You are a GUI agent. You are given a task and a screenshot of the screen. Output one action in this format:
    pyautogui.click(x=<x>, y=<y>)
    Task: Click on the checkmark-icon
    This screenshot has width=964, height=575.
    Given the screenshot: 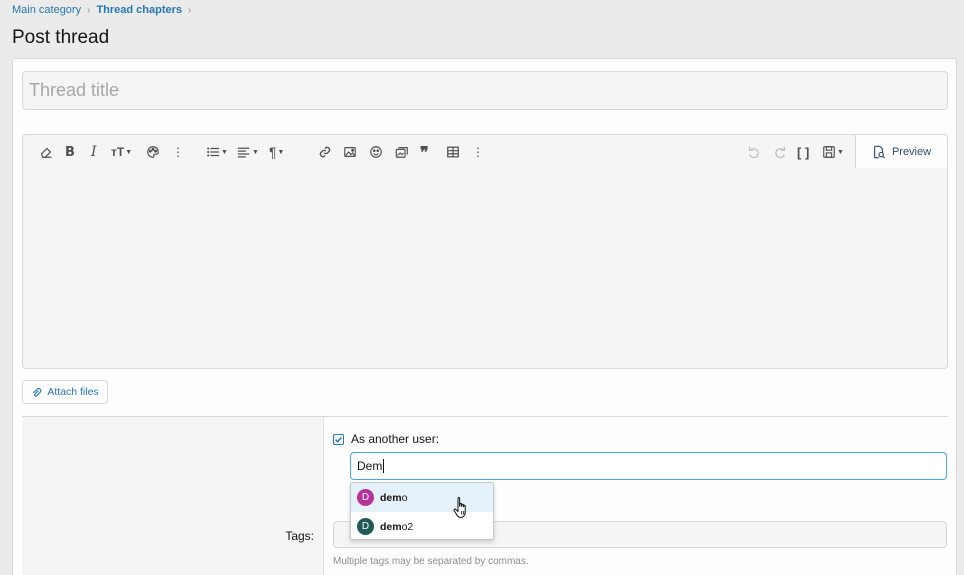 What is the action you would take?
    pyautogui.click(x=338, y=439)
    